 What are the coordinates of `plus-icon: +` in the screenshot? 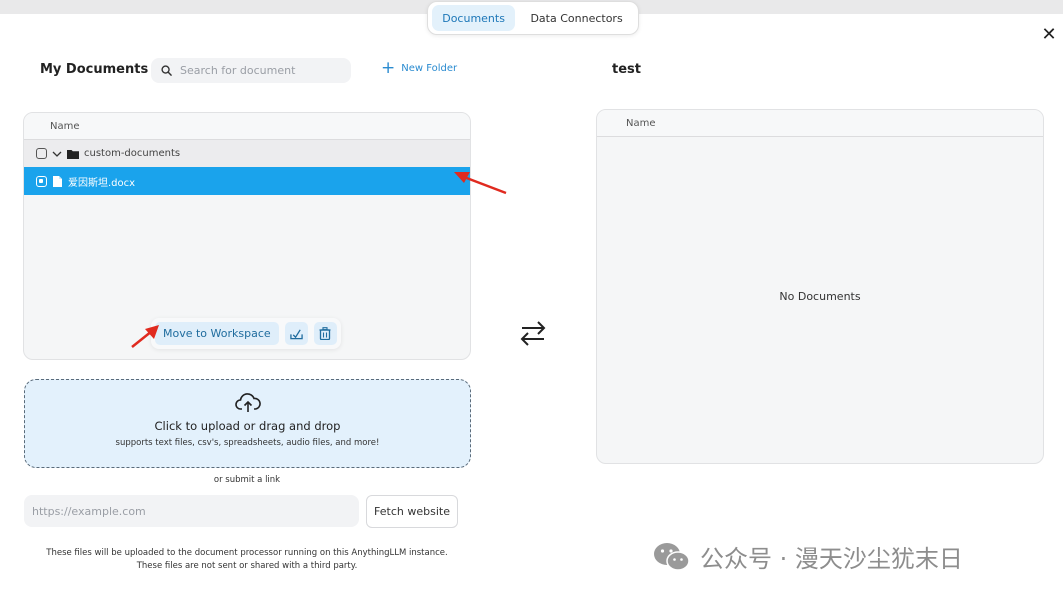 It's located at (388, 68).